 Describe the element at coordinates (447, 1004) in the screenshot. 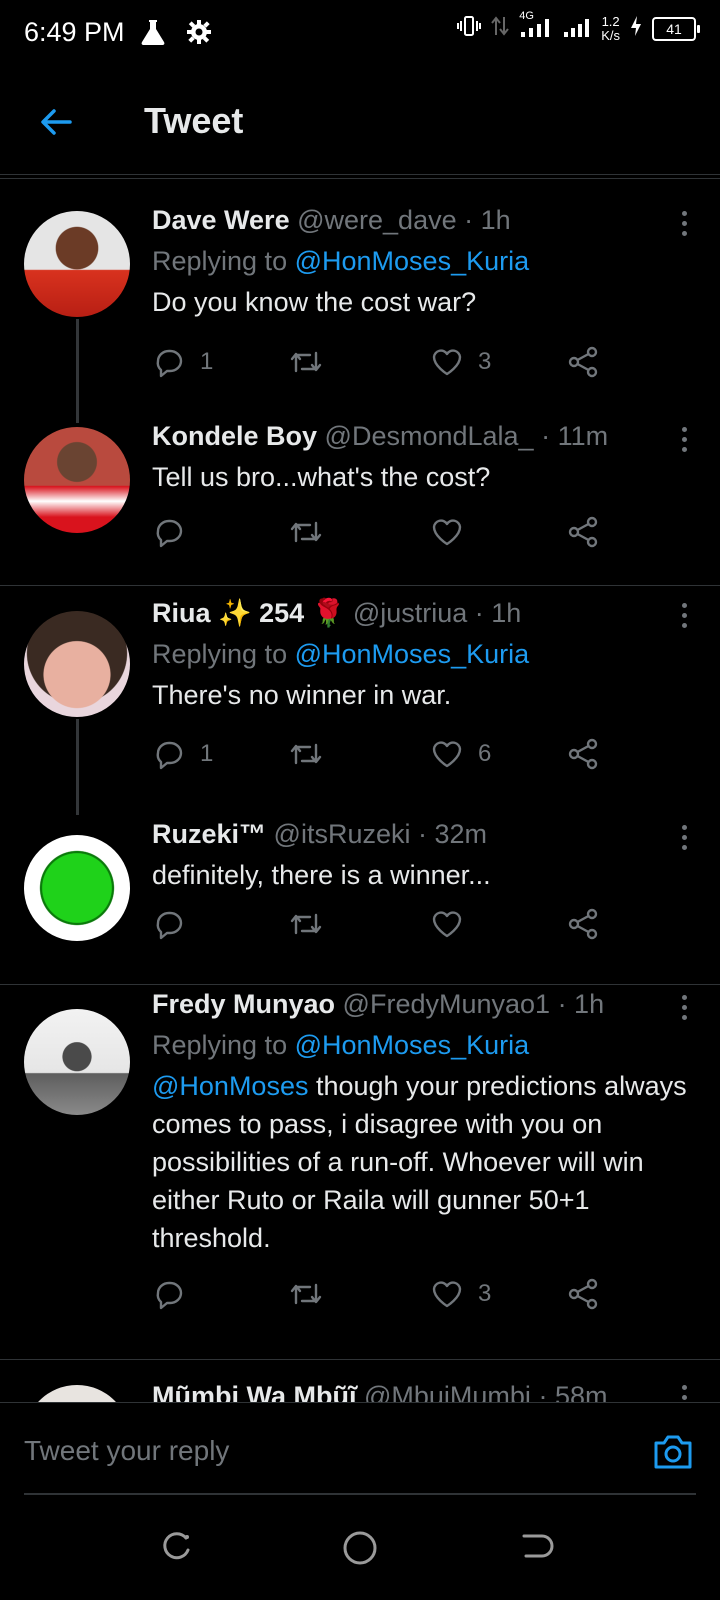

I see `author-handle: @FredyMunyao1` at that location.